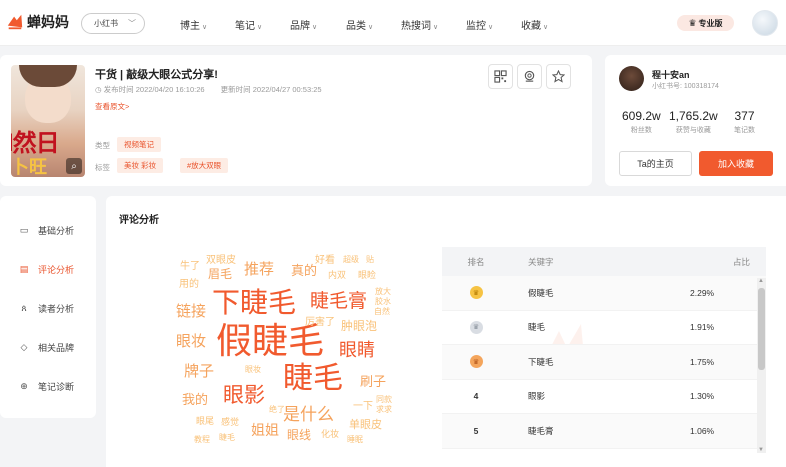 The height and width of the screenshot is (467, 786). I want to click on type-label: 类型, so click(102, 145).